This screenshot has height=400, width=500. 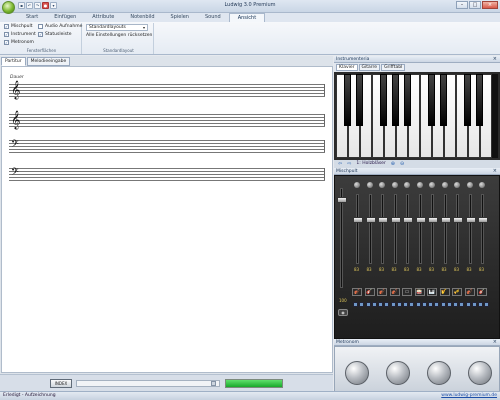 I want to click on master-fader, so click(x=342, y=238).